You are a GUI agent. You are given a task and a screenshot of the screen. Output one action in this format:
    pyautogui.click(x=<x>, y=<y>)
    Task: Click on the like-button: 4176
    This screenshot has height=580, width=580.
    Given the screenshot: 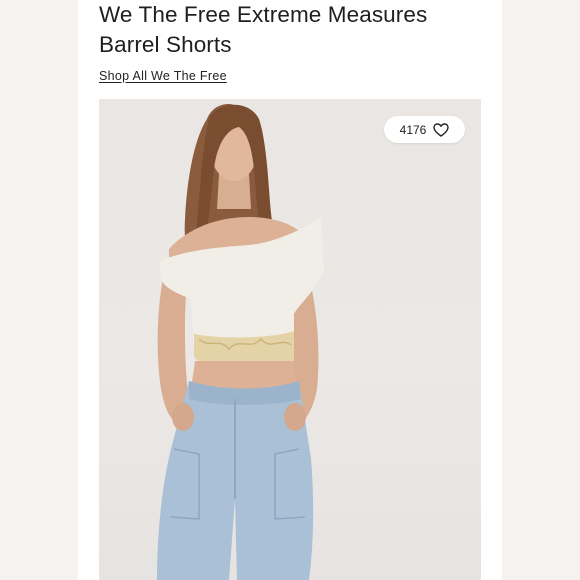 What is the action you would take?
    pyautogui.click(x=424, y=129)
    